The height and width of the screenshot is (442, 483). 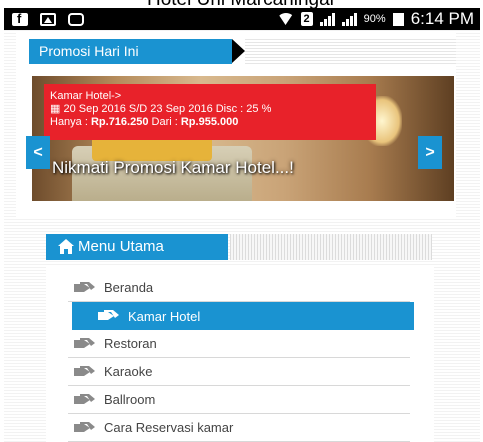 What do you see at coordinates (48, 19) in the screenshot?
I see `gallery-icon` at bounding box center [48, 19].